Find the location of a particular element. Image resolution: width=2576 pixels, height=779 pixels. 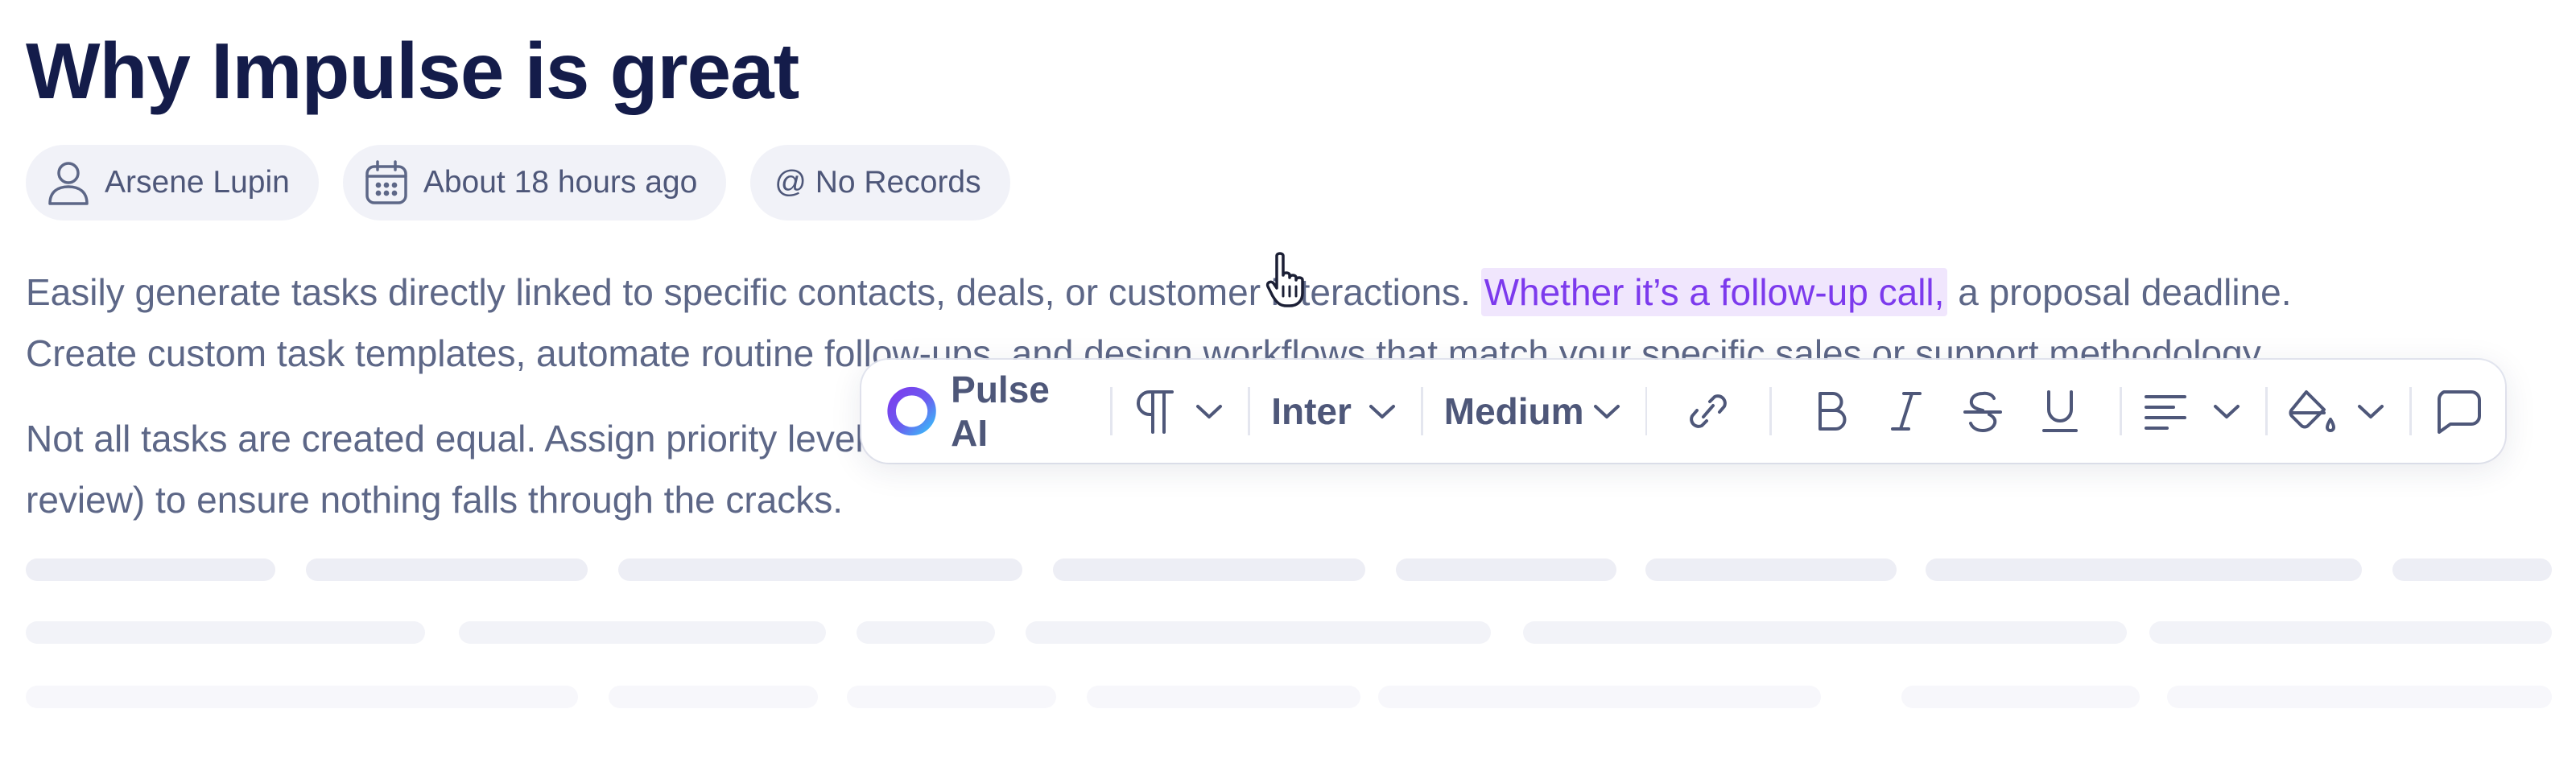

author-name: Arsene Lupin is located at coordinates (197, 182).